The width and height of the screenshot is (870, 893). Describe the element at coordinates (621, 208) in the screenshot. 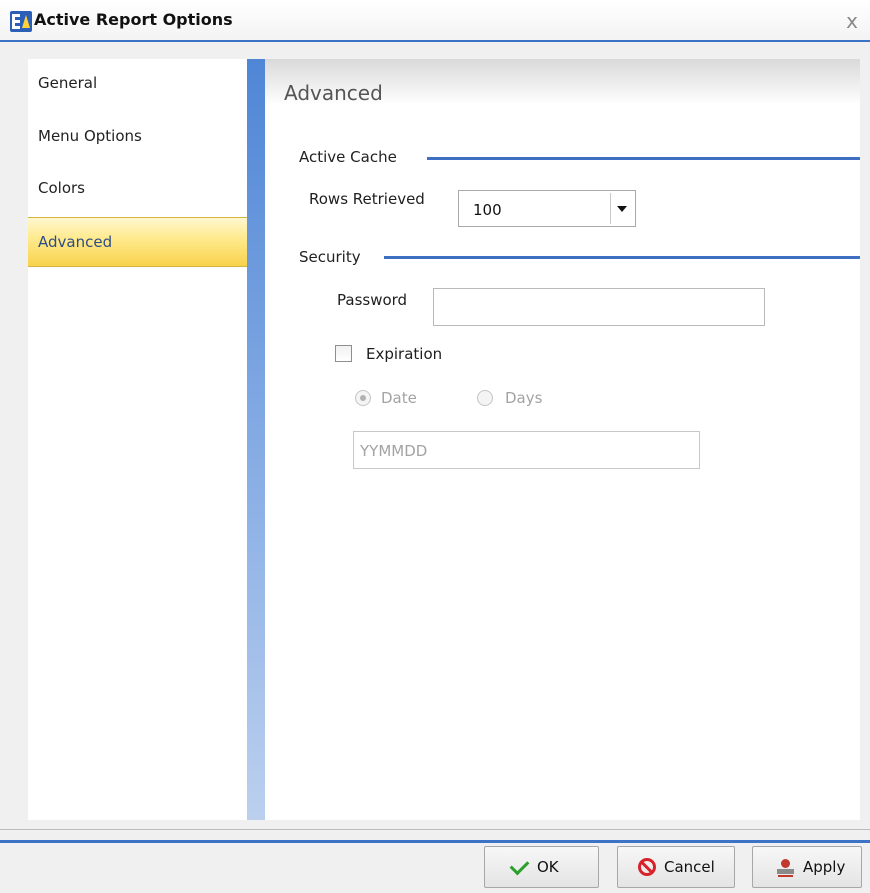

I see `chevron-down-icon` at that location.